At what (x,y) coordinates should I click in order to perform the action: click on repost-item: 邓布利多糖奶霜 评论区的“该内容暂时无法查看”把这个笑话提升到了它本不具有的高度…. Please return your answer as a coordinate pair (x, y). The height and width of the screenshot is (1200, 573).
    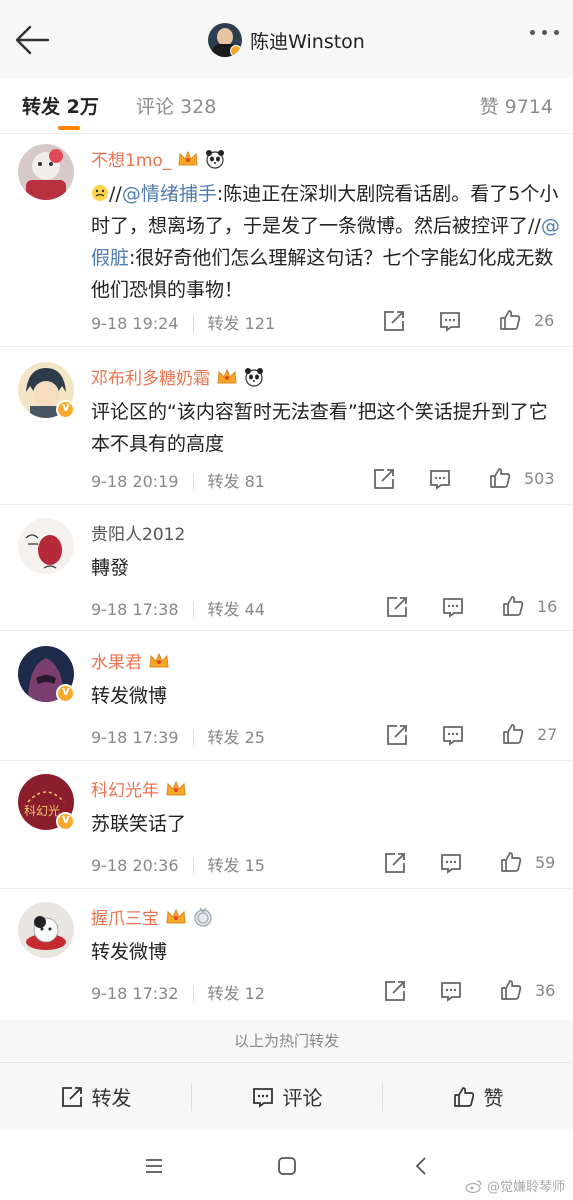
    Looking at the image, I should click on (286, 432).